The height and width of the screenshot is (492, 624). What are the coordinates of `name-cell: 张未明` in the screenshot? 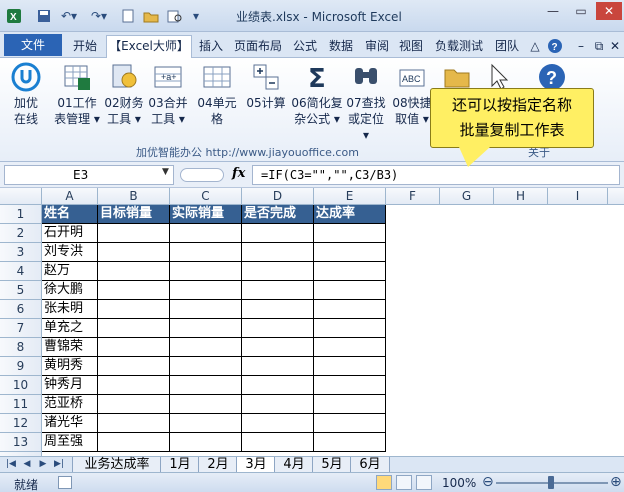 It's located at (70, 309).